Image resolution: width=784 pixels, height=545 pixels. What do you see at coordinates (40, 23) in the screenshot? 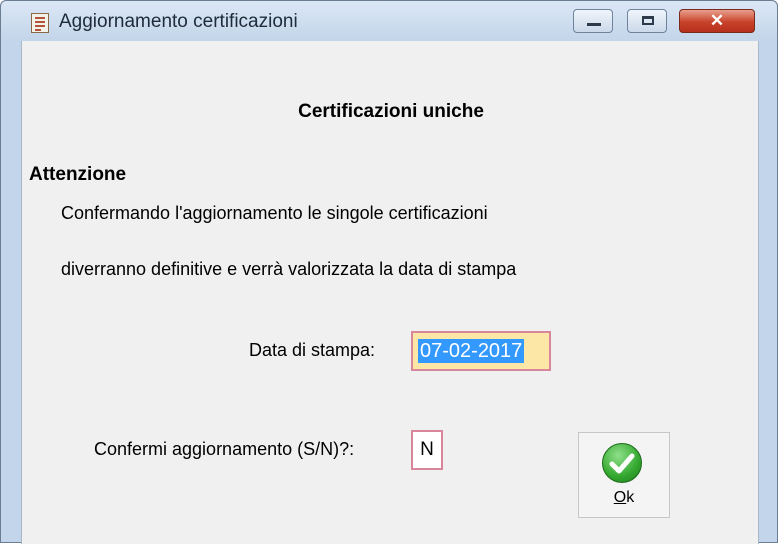
I see `document-icon` at bounding box center [40, 23].